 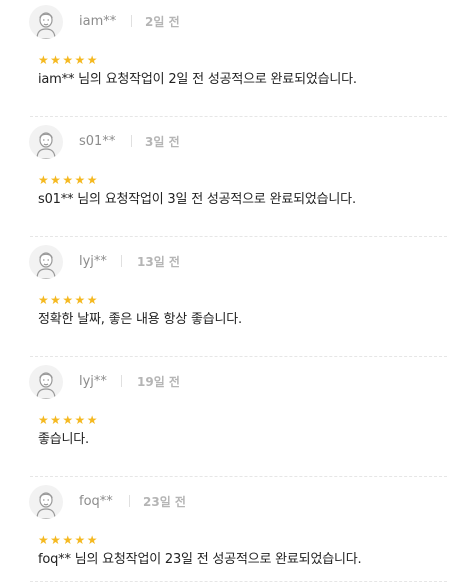 What do you see at coordinates (200, 559) in the screenshot?
I see `review-text: foq** 님의 요청작업이 23일 전 성공적으로 완료되었습니다.` at bounding box center [200, 559].